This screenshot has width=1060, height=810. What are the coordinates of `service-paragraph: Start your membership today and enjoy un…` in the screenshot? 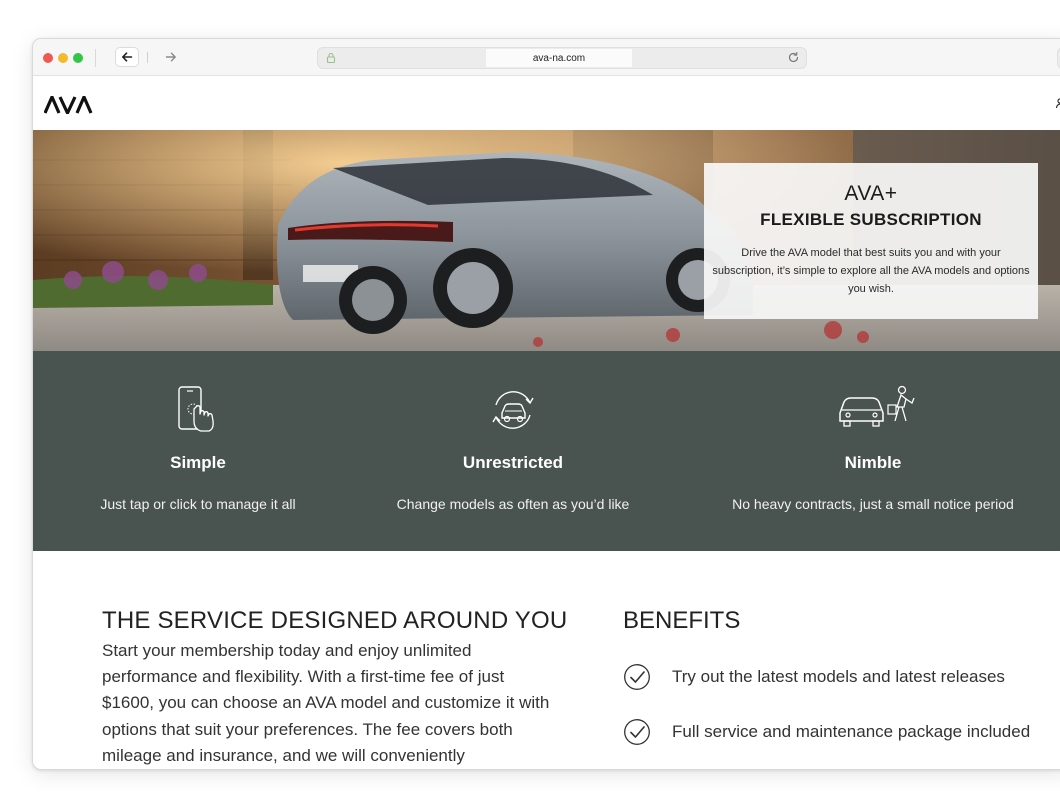 It's located at (326, 703).